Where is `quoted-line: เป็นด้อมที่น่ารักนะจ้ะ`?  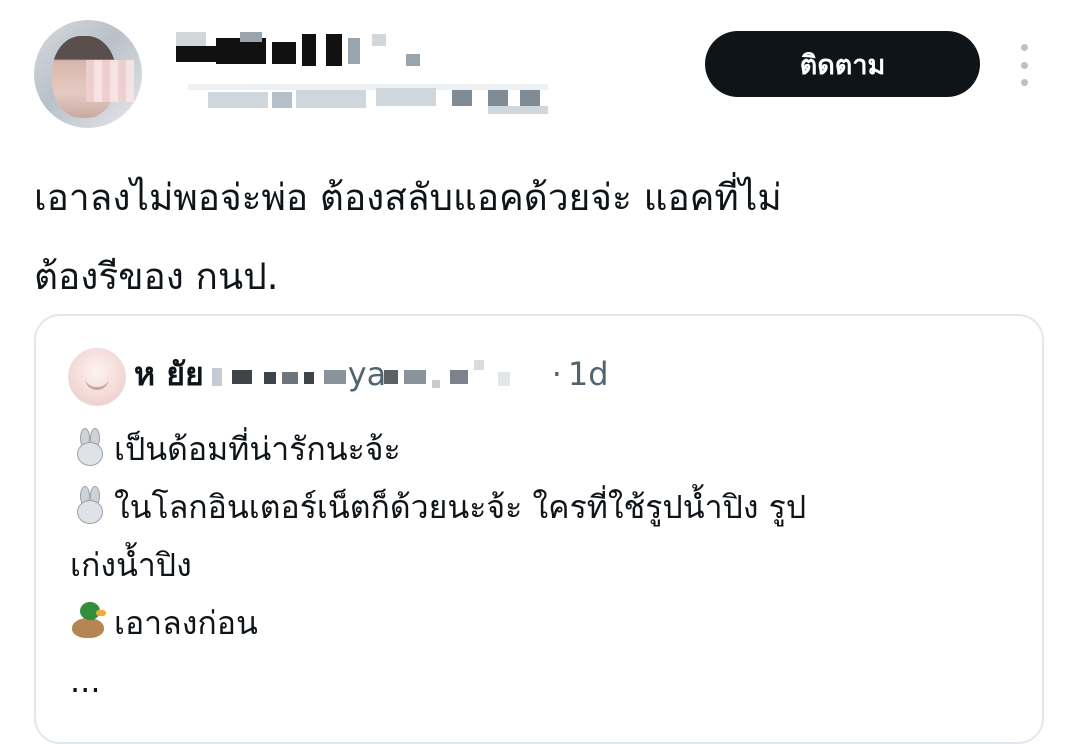
quoted-line: เป็นด้อมที่น่ารักนะจ้ะ is located at coordinates (550, 449).